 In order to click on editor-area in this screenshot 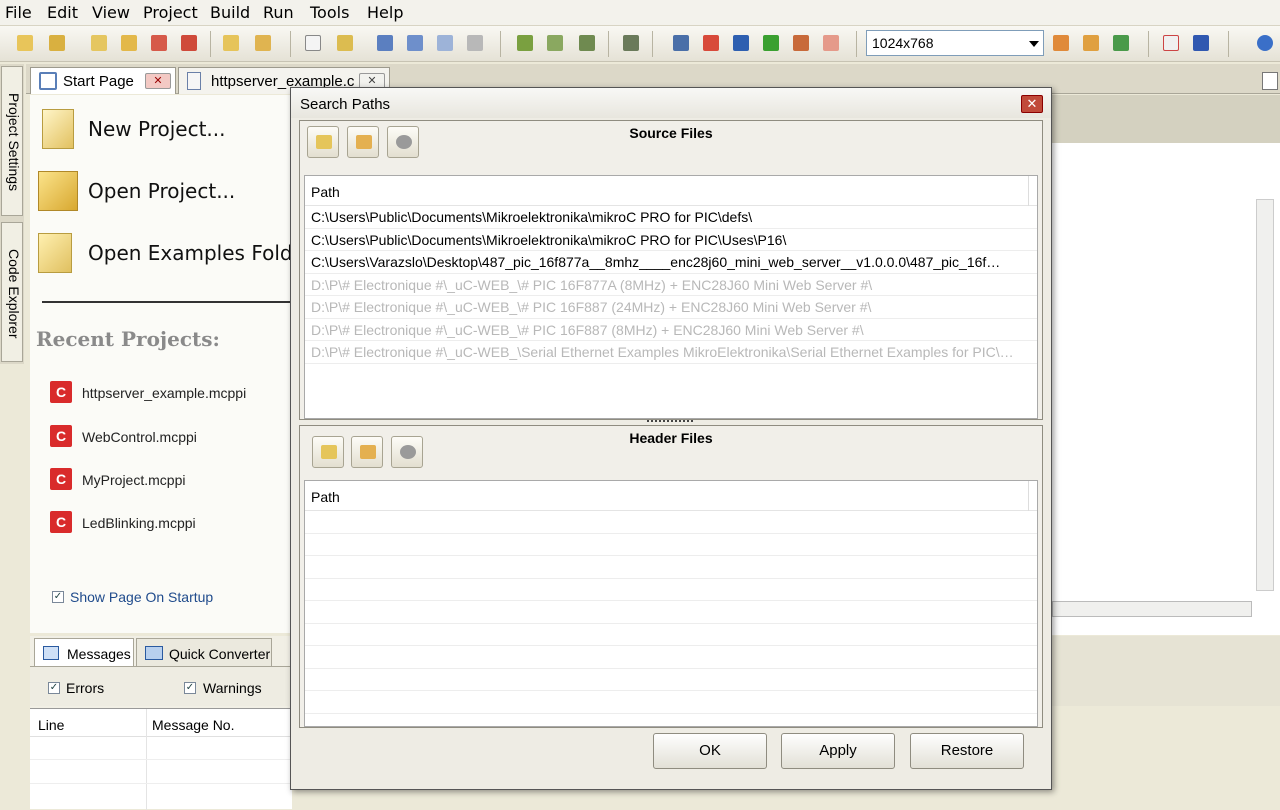, I will do `click(1166, 365)`.